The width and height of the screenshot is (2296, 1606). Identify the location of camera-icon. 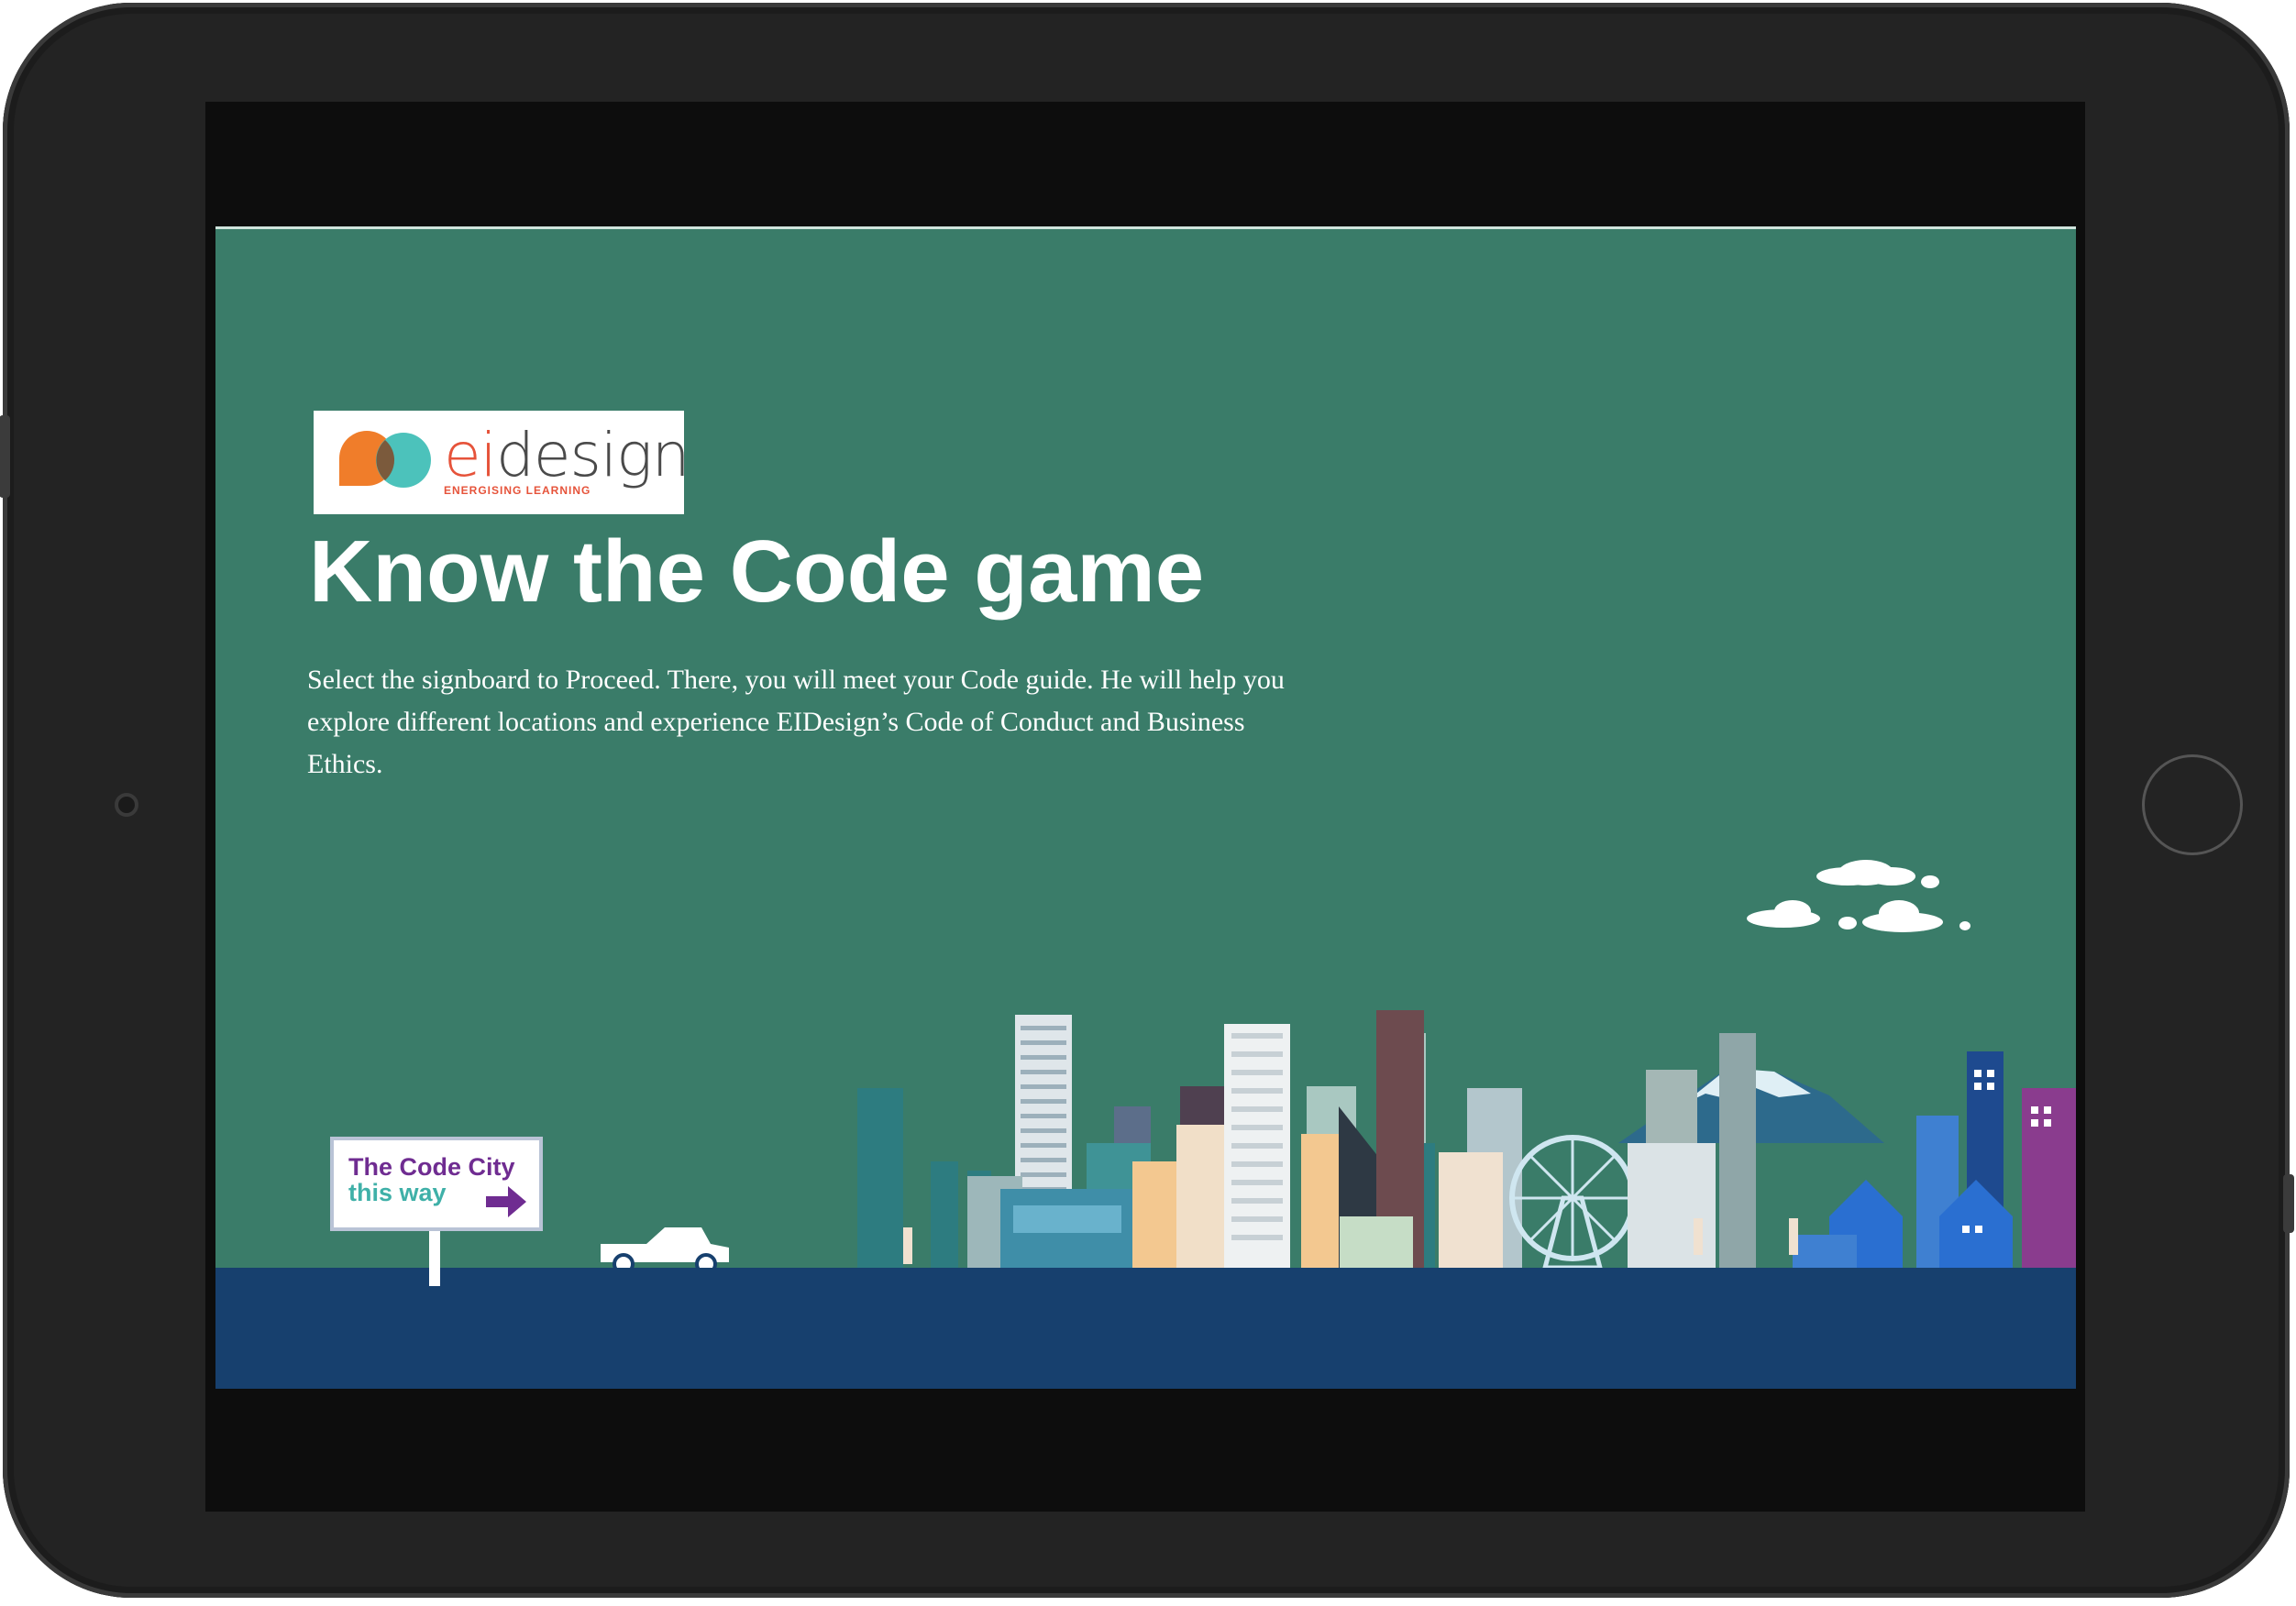
(126, 805).